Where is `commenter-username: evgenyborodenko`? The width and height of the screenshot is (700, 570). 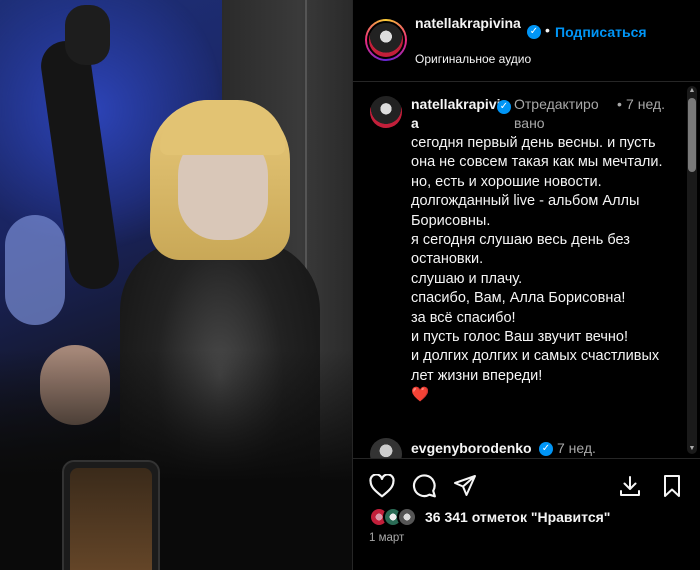 commenter-username: evgenyborodenko is located at coordinates (471, 448).